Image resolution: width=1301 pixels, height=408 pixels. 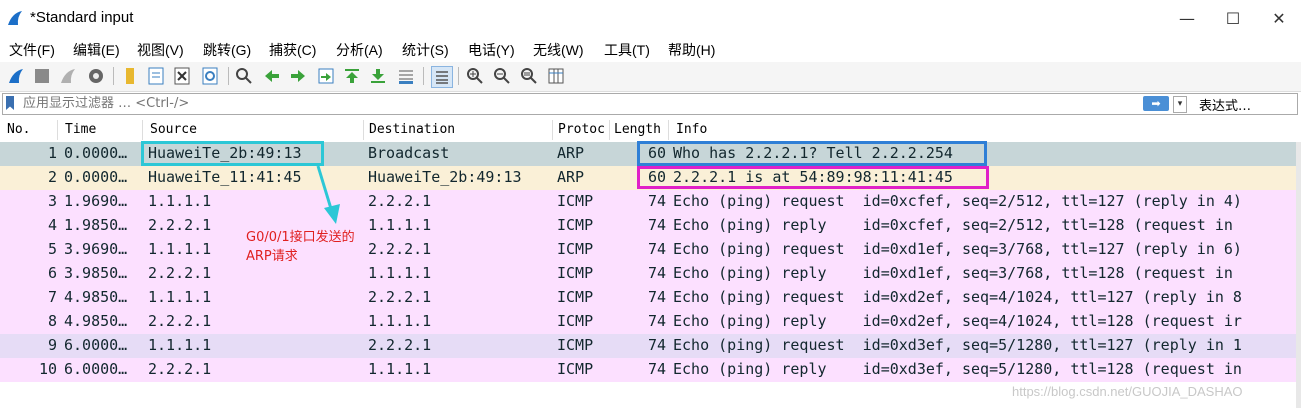 I want to click on column-length: Length, so click(x=637, y=129).